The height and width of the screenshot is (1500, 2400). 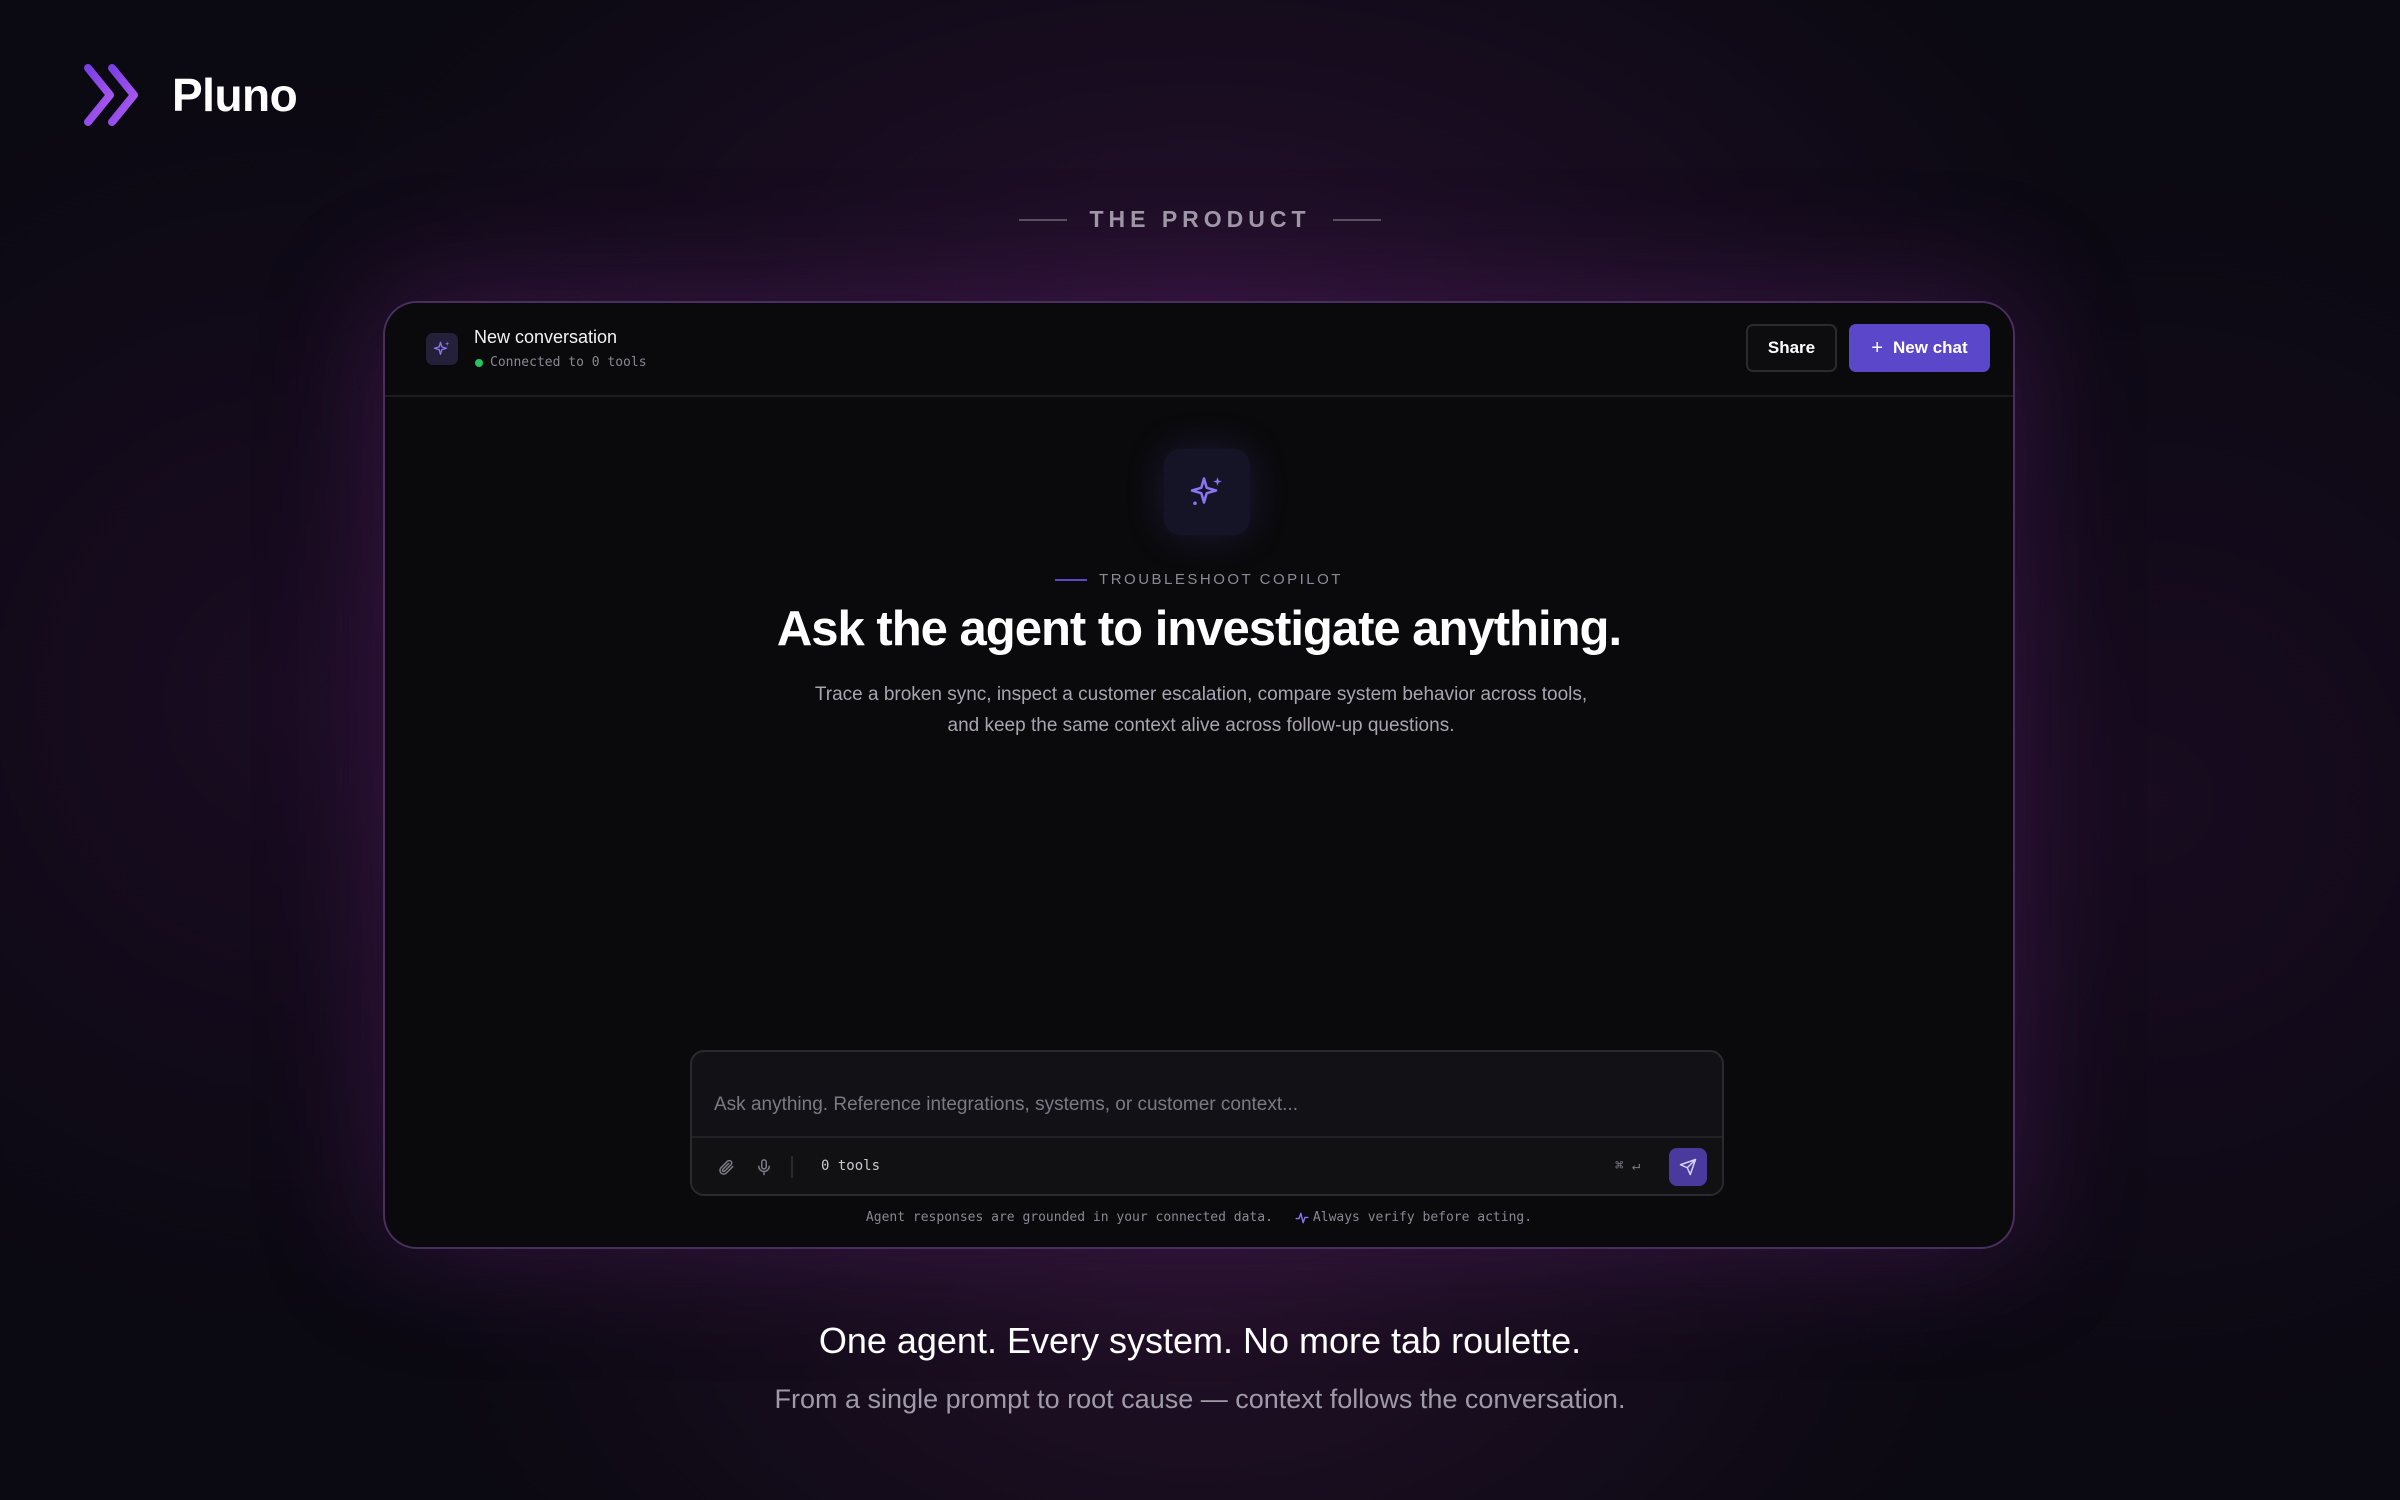 I want to click on section-eyebrow: THE PRODUCT, so click(x=1200, y=219).